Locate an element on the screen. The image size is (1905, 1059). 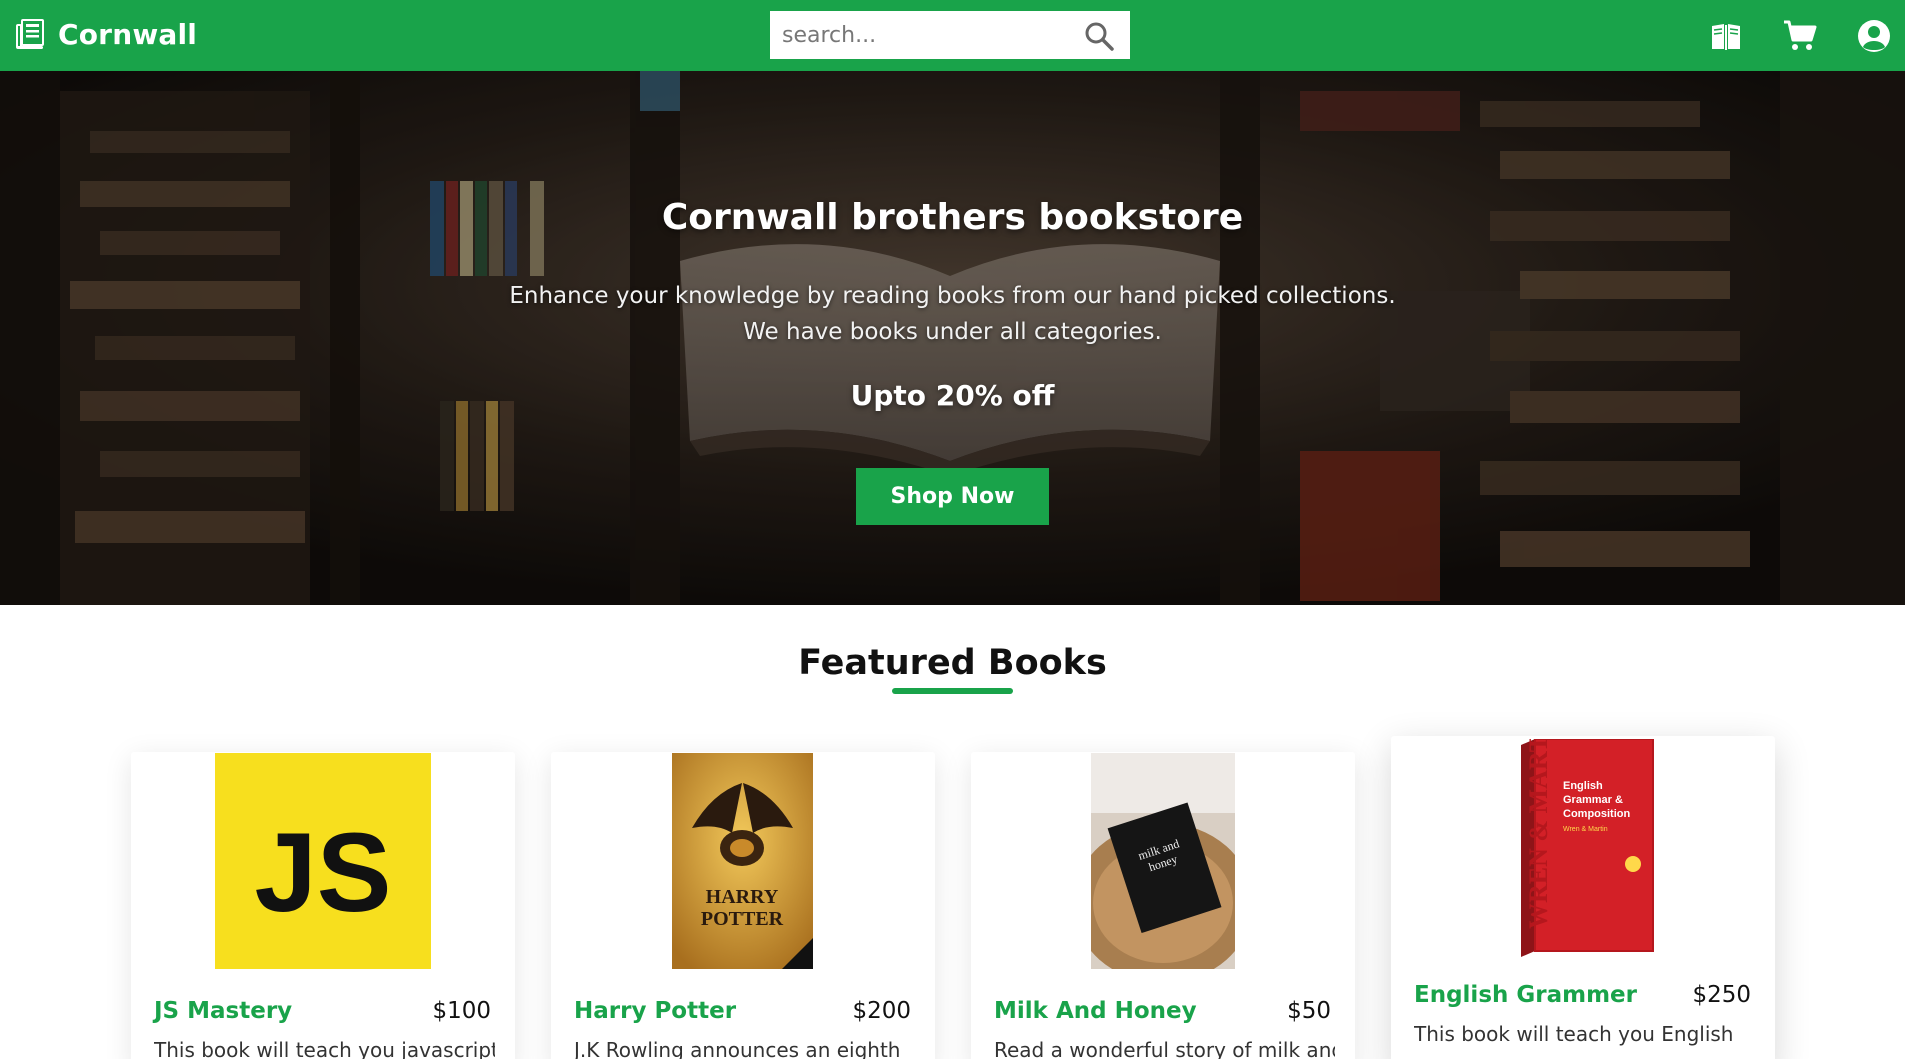
book-description: This book will teach you javascript is located at coordinates (324, 1048).